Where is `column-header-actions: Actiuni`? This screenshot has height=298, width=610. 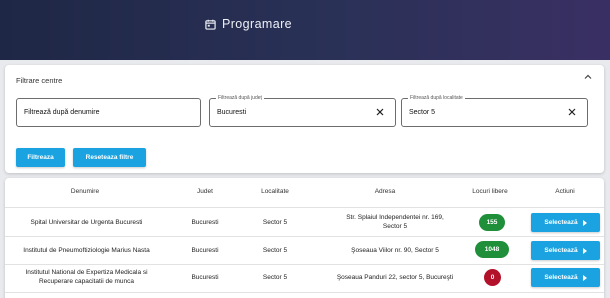
column-header-actions: Actiuni is located at coordinates (565, 191).